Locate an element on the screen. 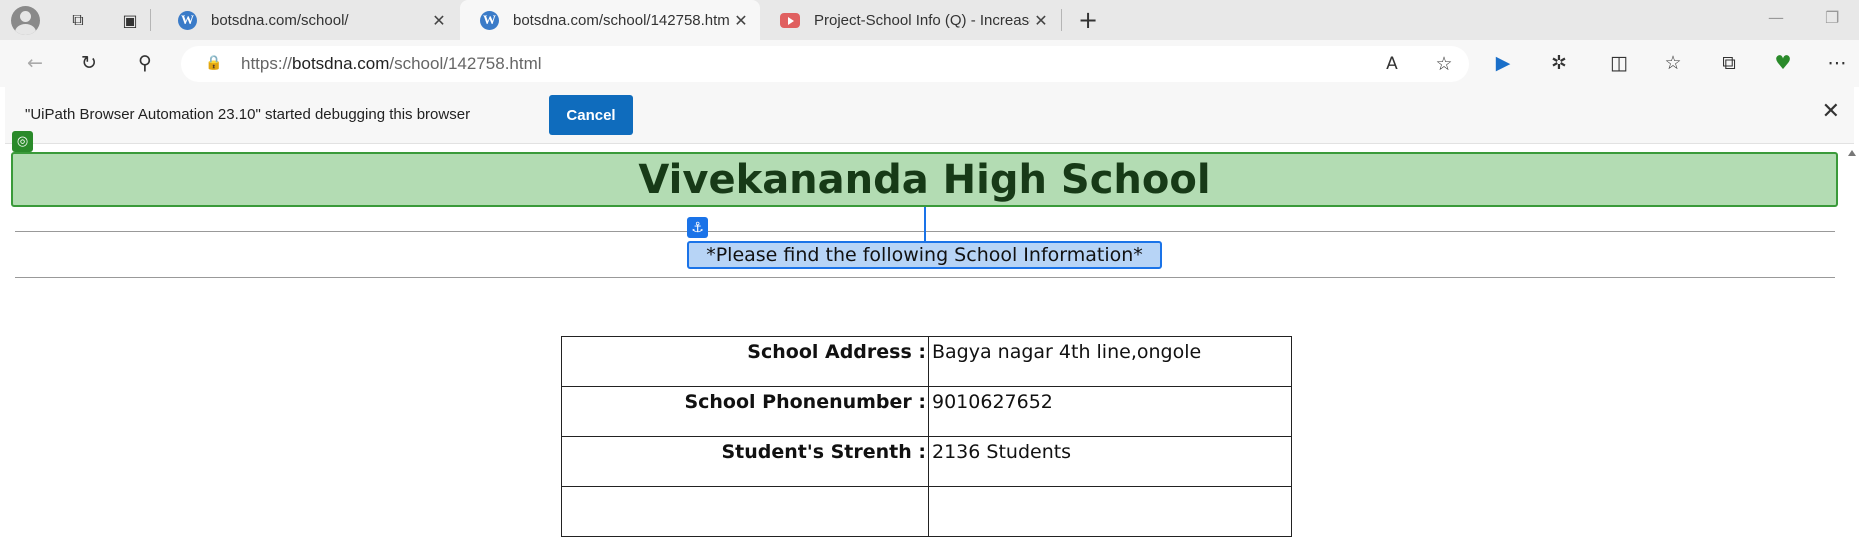 This screenshot has width=1859, height=537. read-aloud-icon: A is located at coordinates (1392, 64).